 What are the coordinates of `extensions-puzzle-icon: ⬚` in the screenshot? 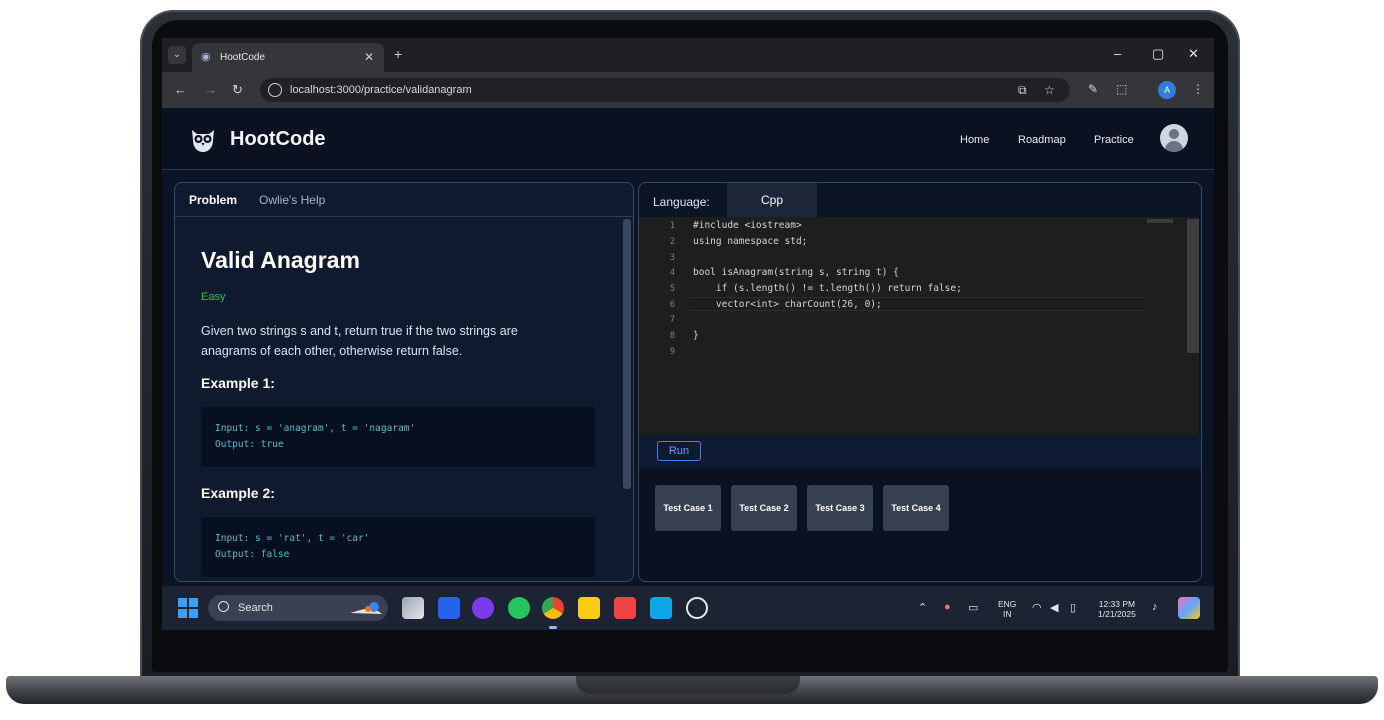 It's located at (1121, 89).